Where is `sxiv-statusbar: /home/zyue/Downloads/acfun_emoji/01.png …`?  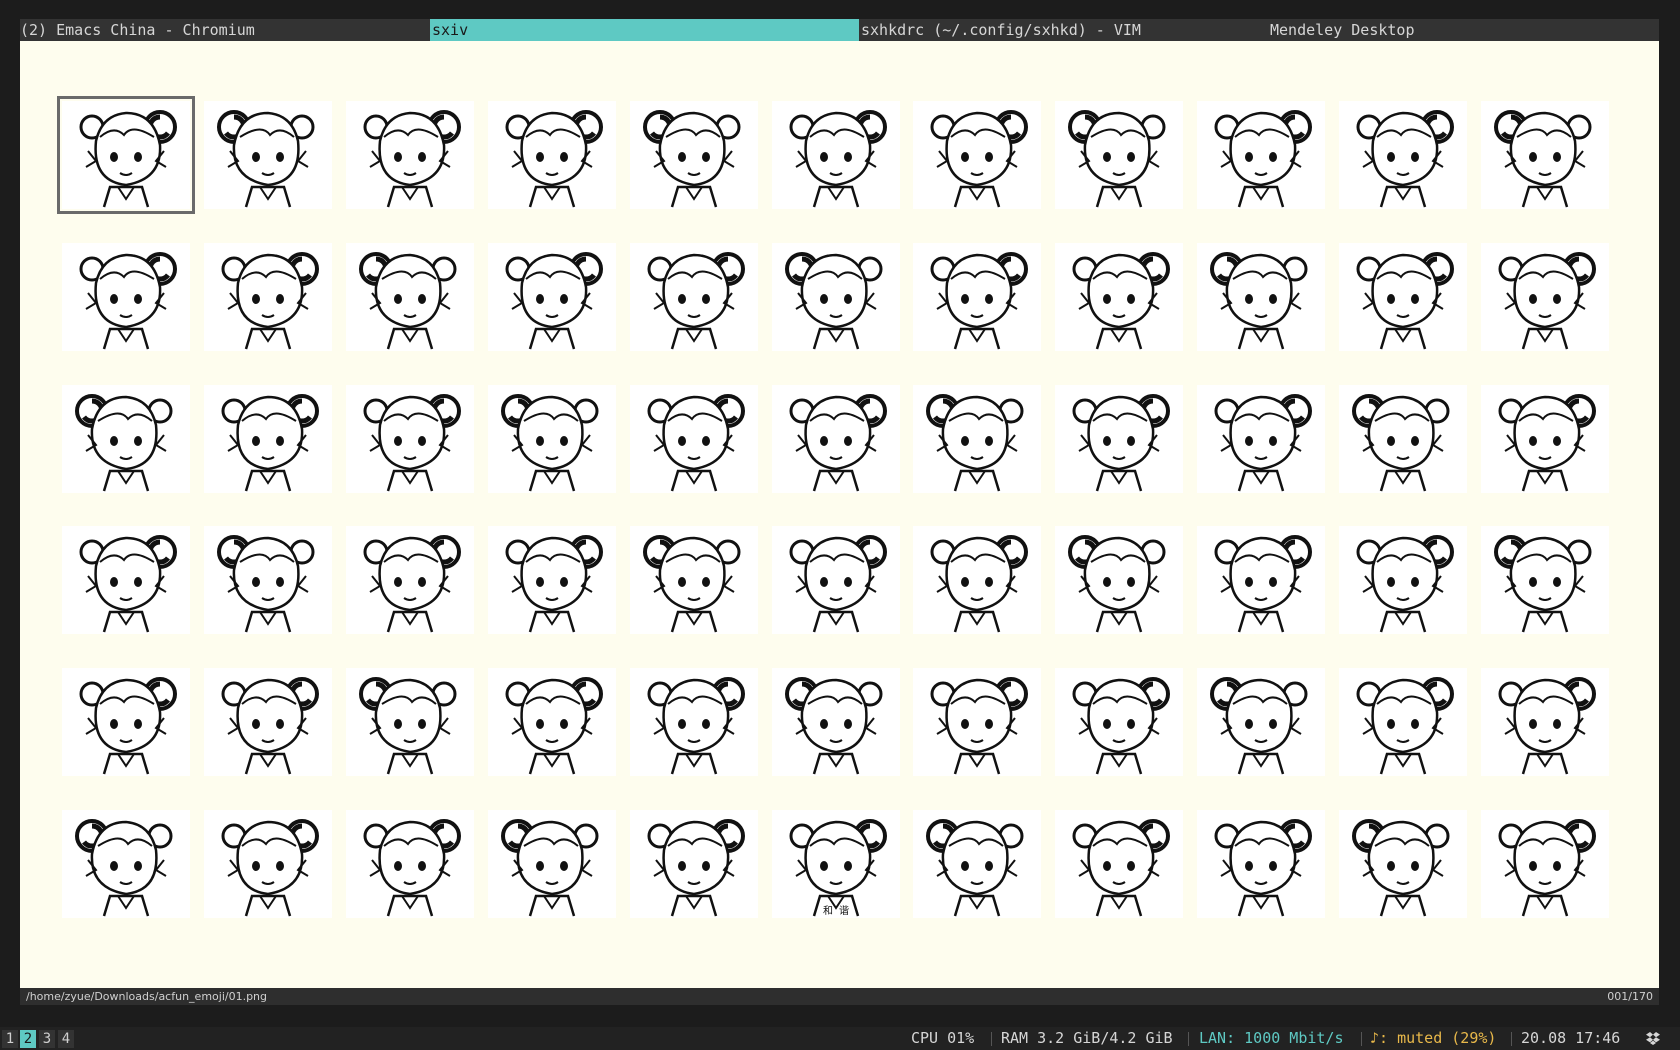
sxiv-statusbar: /home/zyue/Downloads/acfun_emoji/01.png … is located at coordinates (839, 996).